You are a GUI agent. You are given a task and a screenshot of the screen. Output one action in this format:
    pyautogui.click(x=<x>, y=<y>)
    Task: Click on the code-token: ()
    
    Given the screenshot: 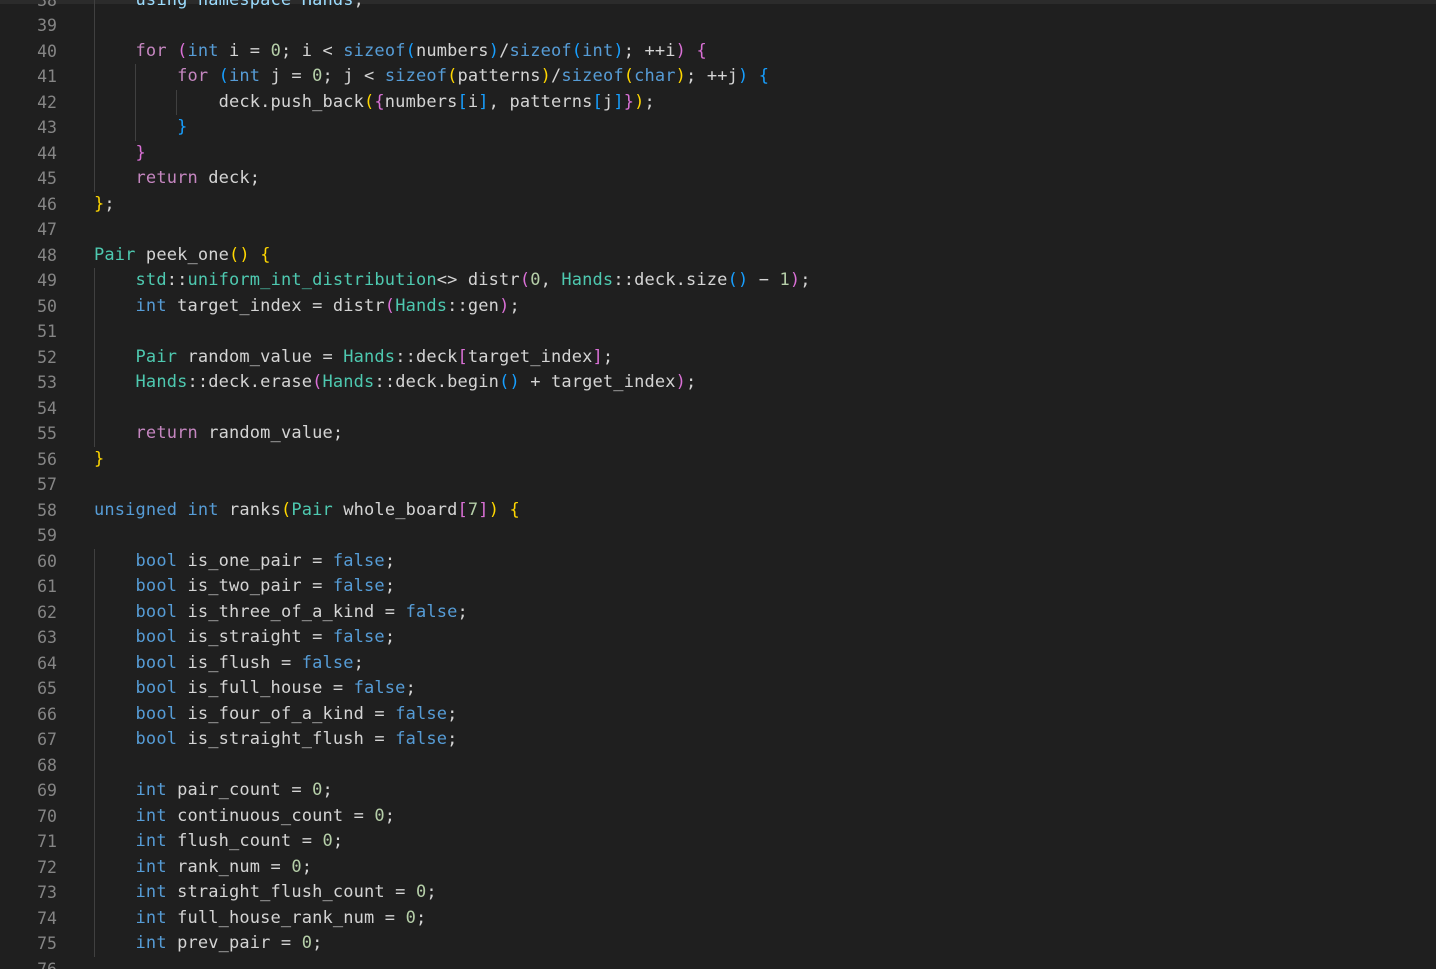 What is the action you would take?
    pyautogui.click(x=239, y=254)
    